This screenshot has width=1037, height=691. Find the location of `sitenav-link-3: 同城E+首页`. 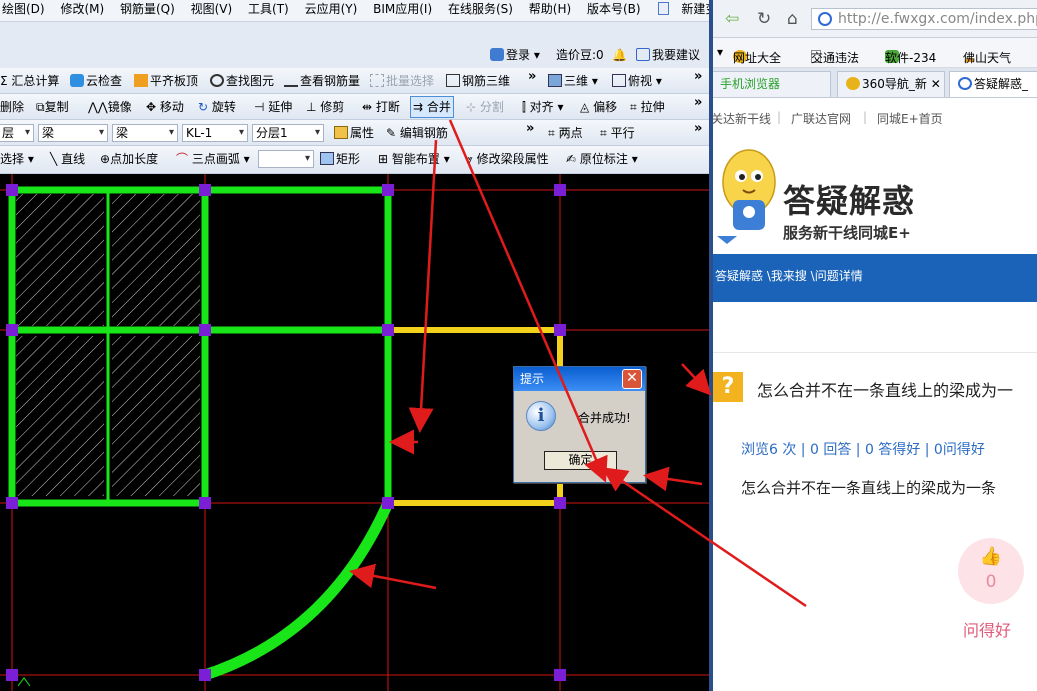

sitenav-link-3: 同城E+首页 is located at coordinates (910, 118).